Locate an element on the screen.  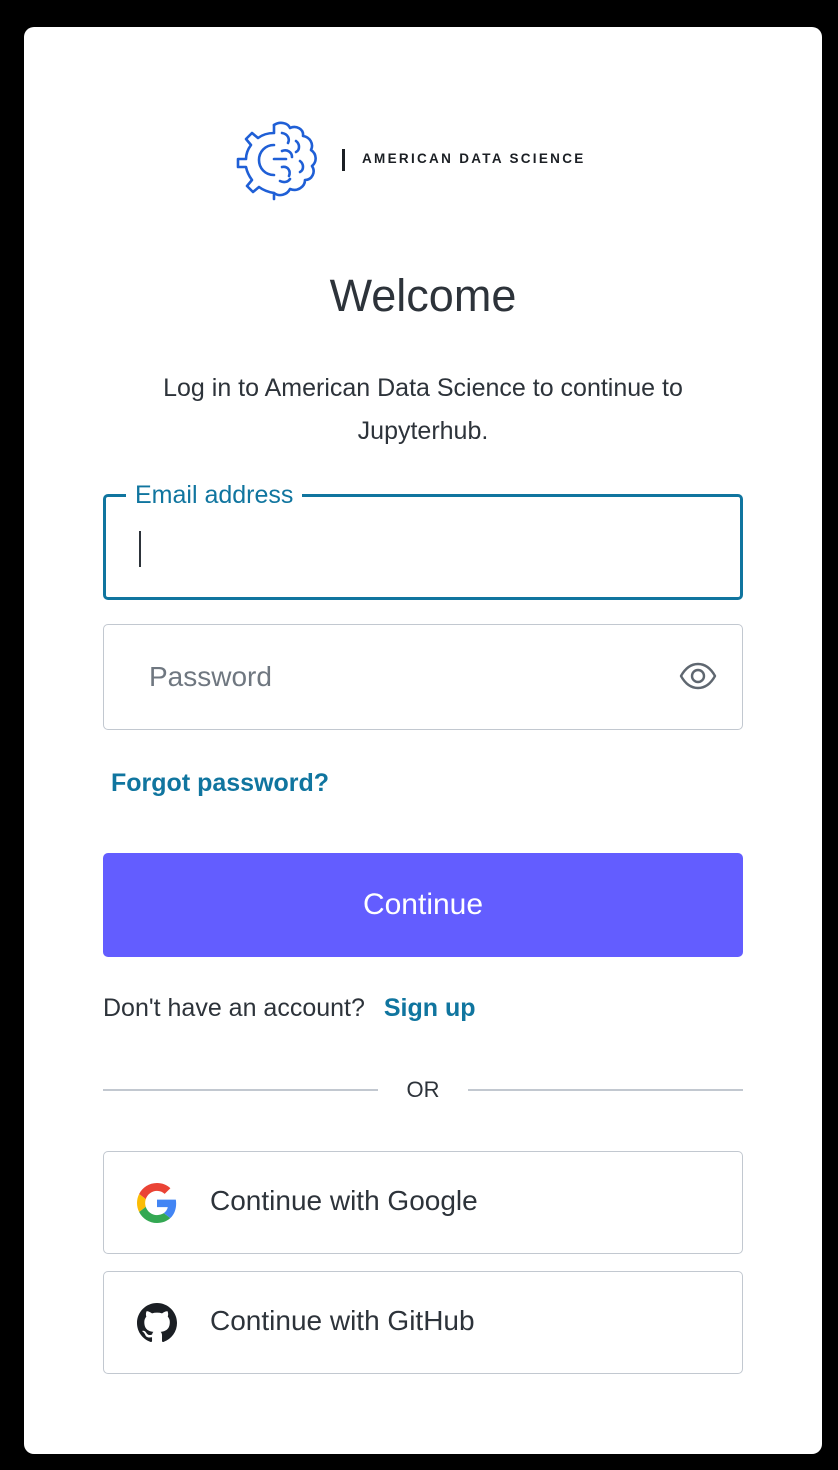
brand-divider is located at coordinates (343, 160).